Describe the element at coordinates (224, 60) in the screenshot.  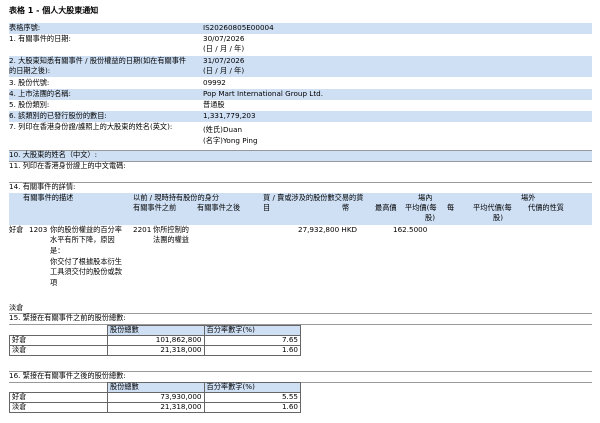
I see `field-aware-date-value: 31/07/2026` at that location.